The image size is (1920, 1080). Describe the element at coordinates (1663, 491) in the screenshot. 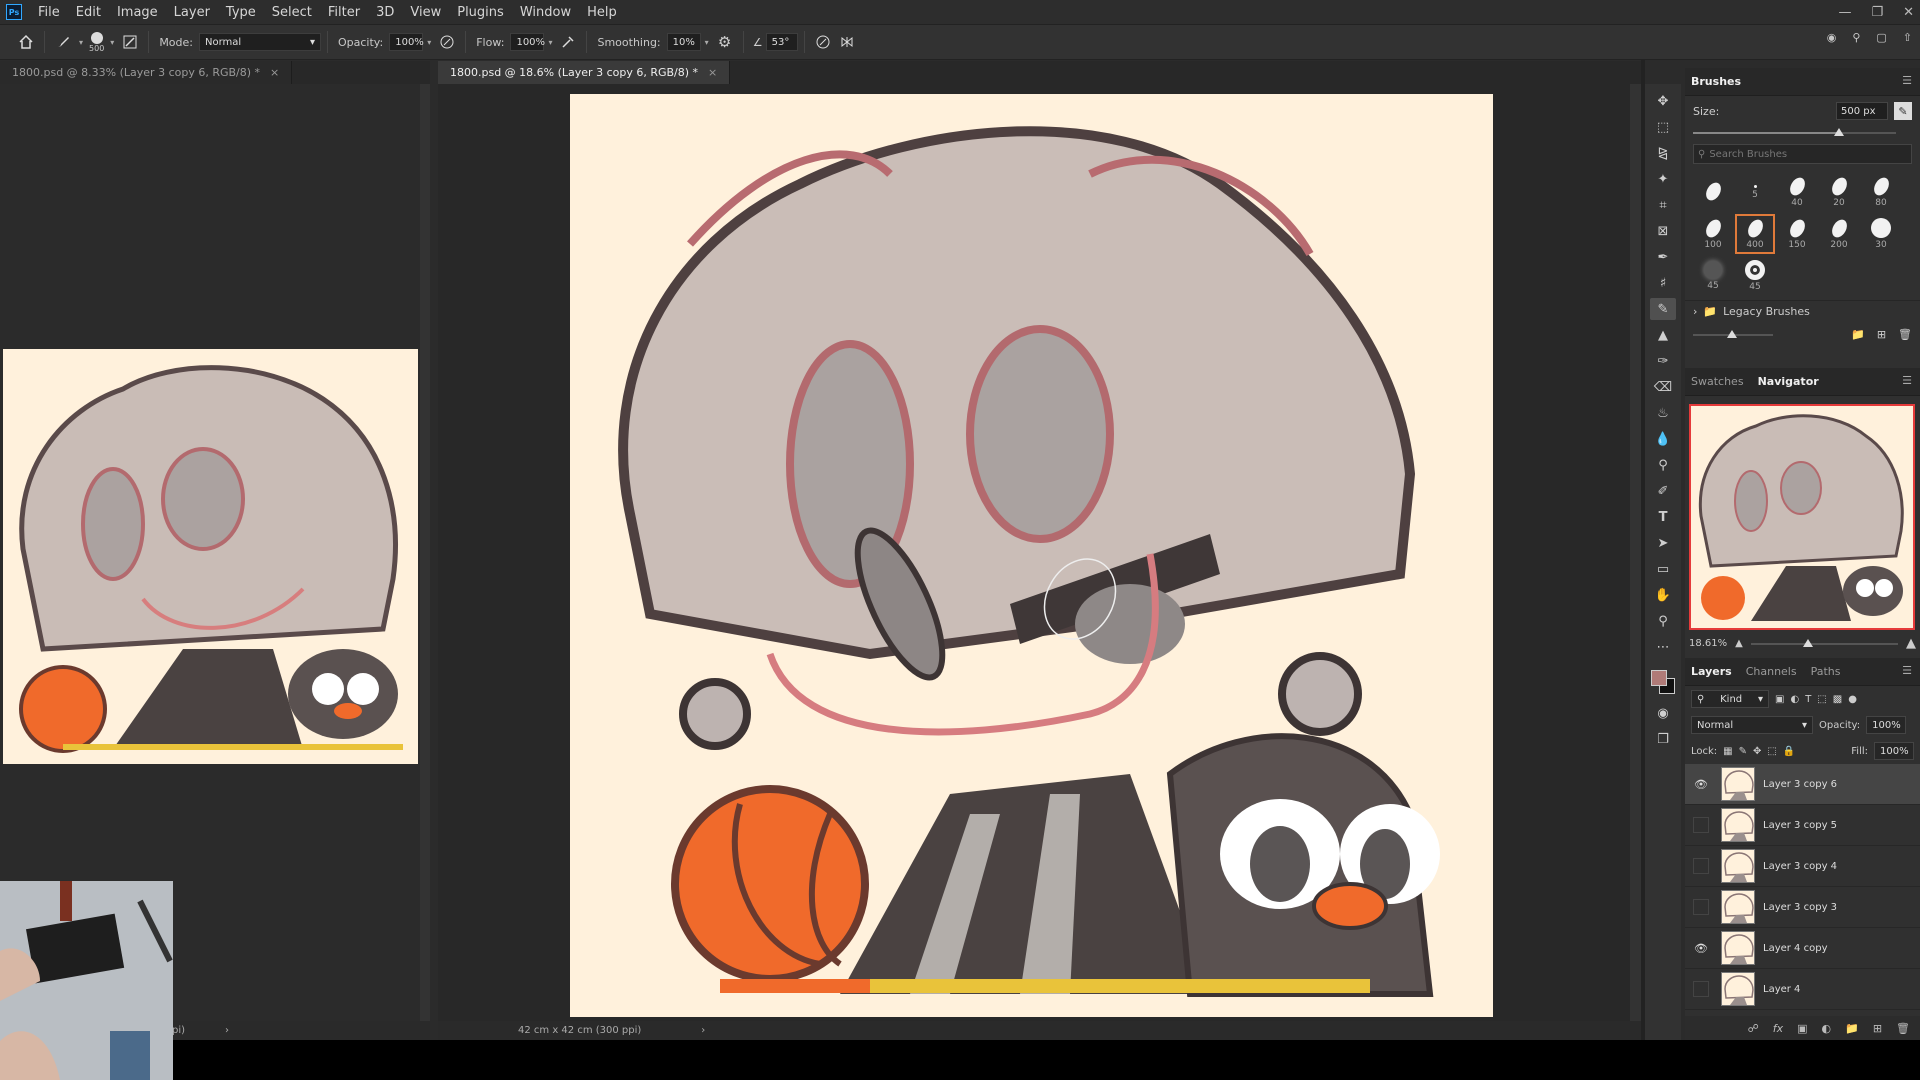

I see `pen-tool-icon: ✐` at that location.